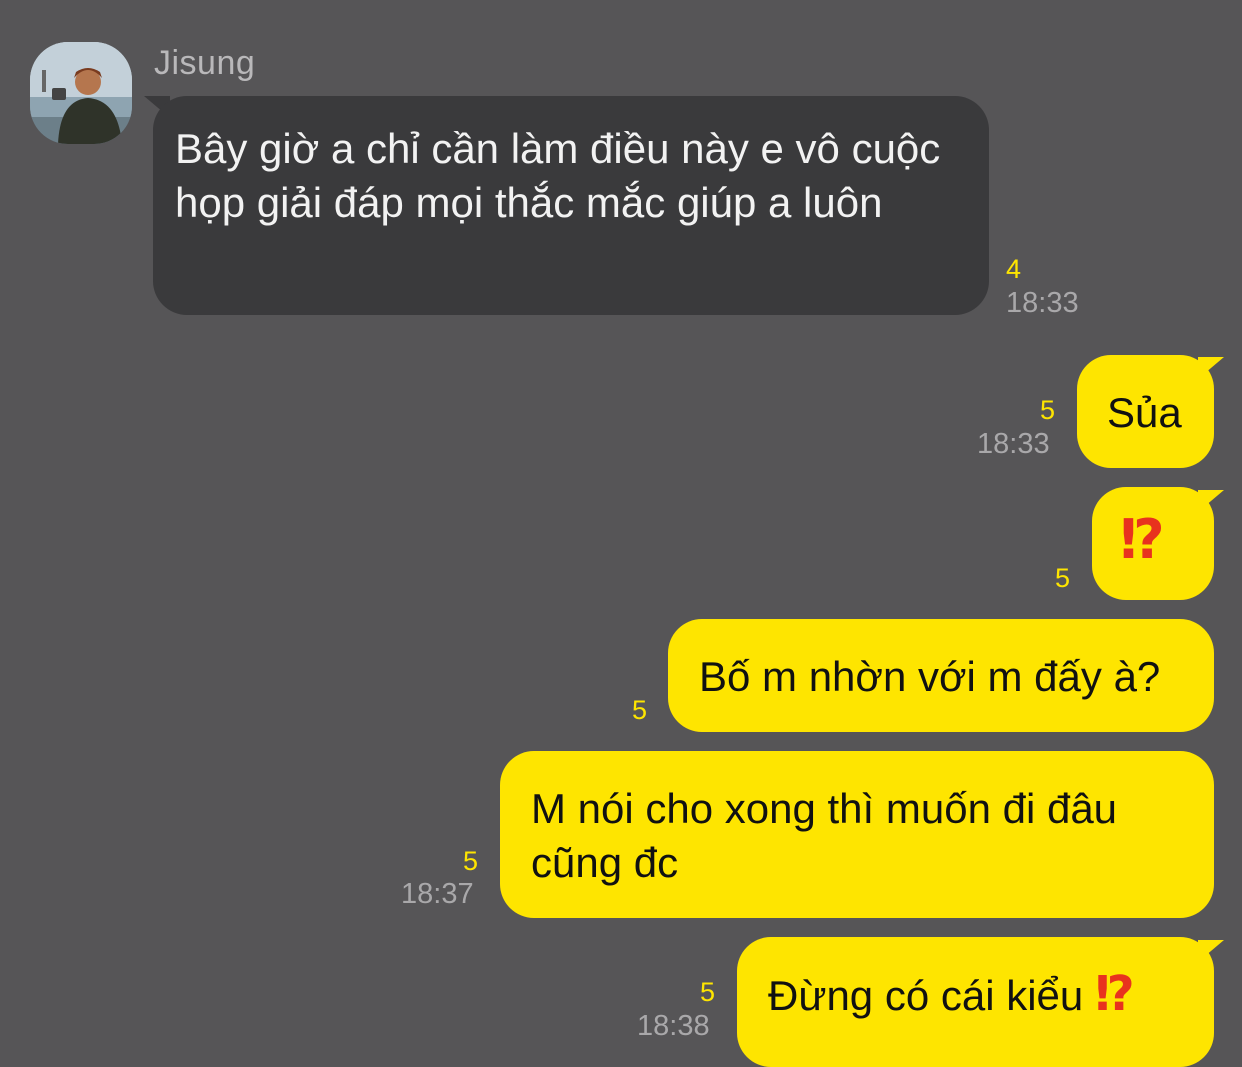 The height and width of the screenshot is (1067, 1242). What do you see at coordinates (437, 894) in the screenshot?
I see `message-time: 18:37` at bounding box center [437, 894].